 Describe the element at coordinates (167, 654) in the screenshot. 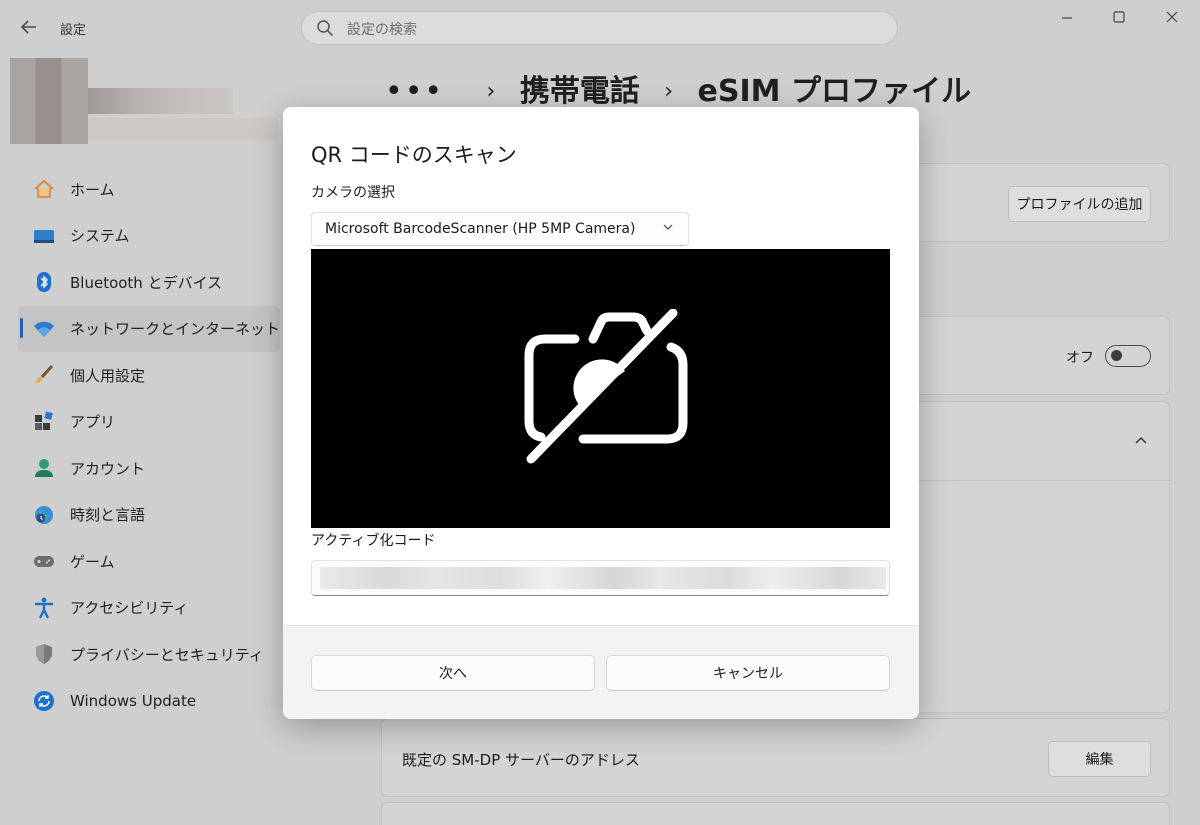

I see `sidebar-item-label: プライバシーとセキュリティ` at that location.